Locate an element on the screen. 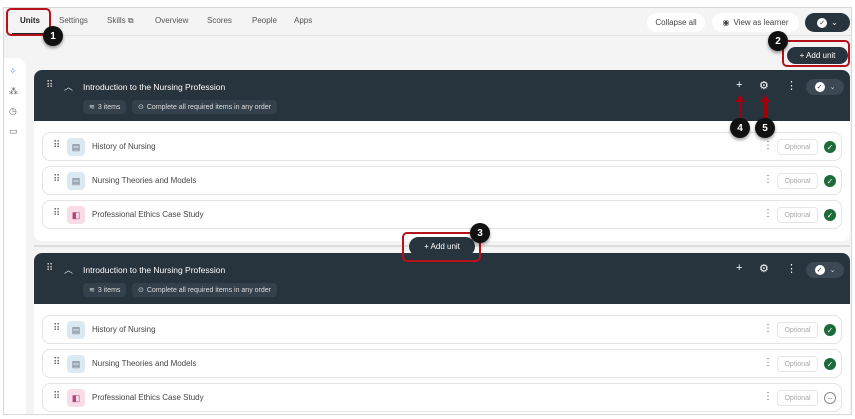 This screenshot has width=855, height=419. tab-skills-label: Skills is located at coordinates (116, 20).